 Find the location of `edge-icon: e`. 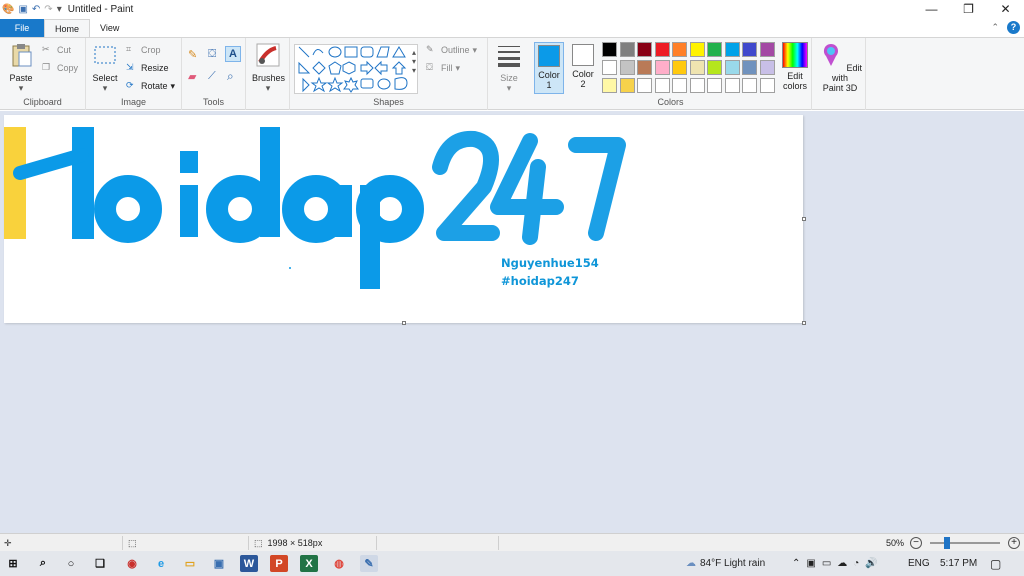

edge-icon: e is located at coordinates (161, 563).